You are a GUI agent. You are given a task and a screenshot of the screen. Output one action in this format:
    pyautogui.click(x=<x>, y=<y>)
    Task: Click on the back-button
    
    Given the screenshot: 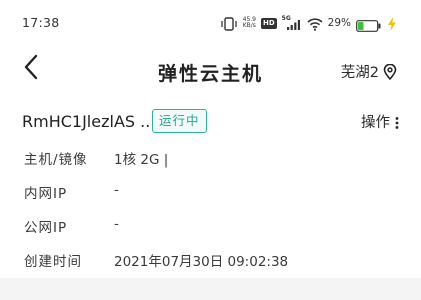 What is the action you would take?
    pyautogui.click(x=31, y=69)
    